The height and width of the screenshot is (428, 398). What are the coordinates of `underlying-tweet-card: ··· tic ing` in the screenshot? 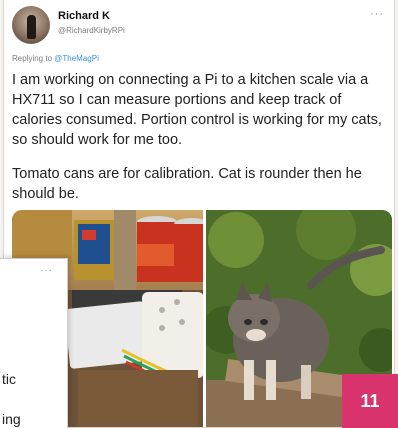 It's located at (34, 343).